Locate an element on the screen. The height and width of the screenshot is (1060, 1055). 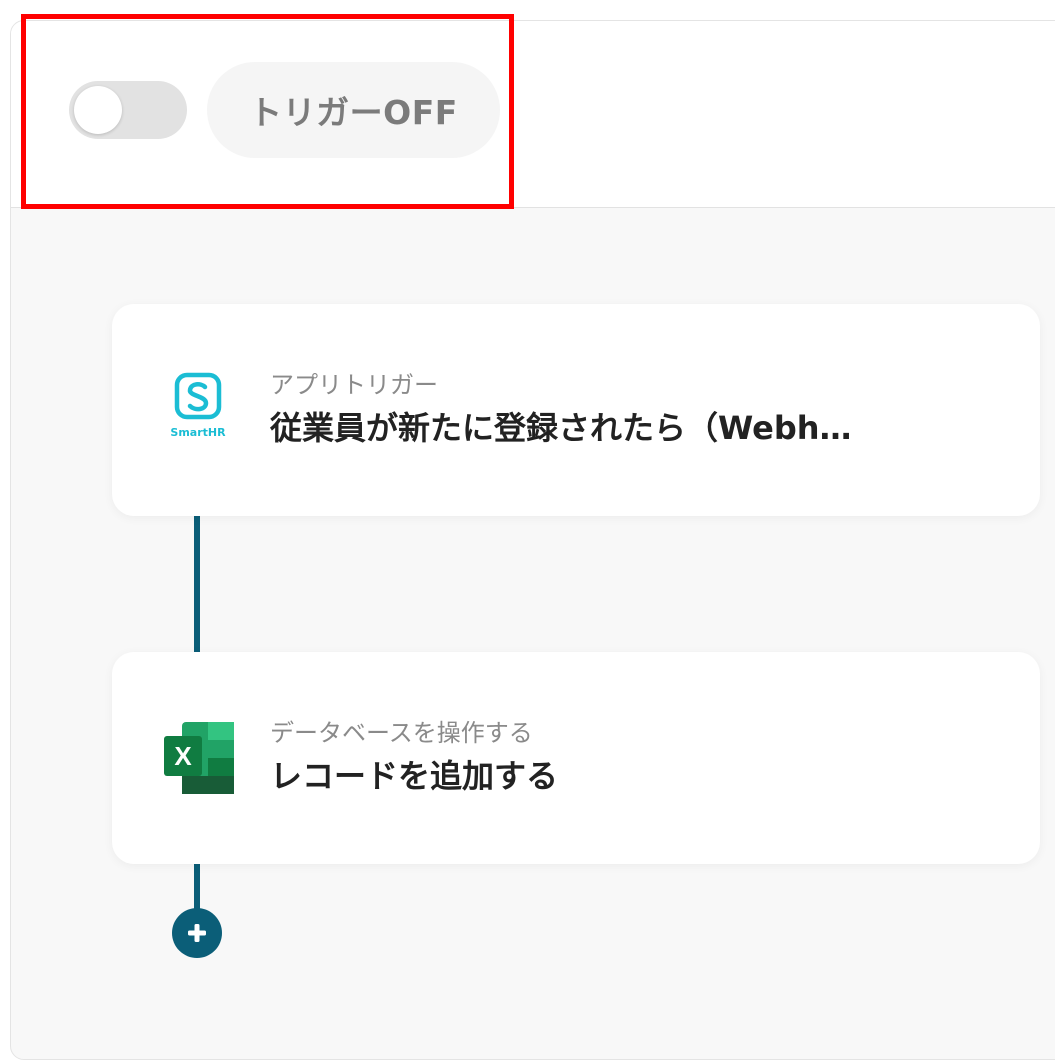
step-text: データベースを操作する レコードを追加する is located at coordinates (645, 758).